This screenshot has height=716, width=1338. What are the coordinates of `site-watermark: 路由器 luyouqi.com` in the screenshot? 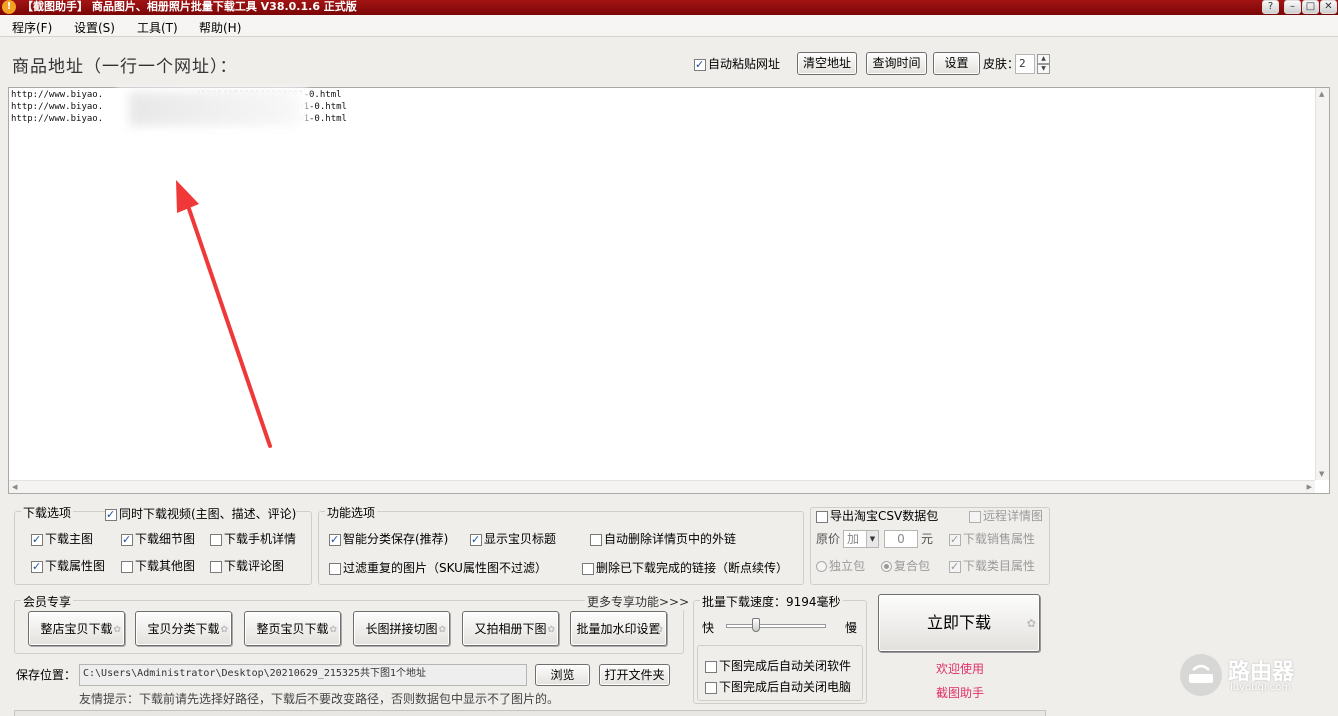 It's located at (1243, 676).